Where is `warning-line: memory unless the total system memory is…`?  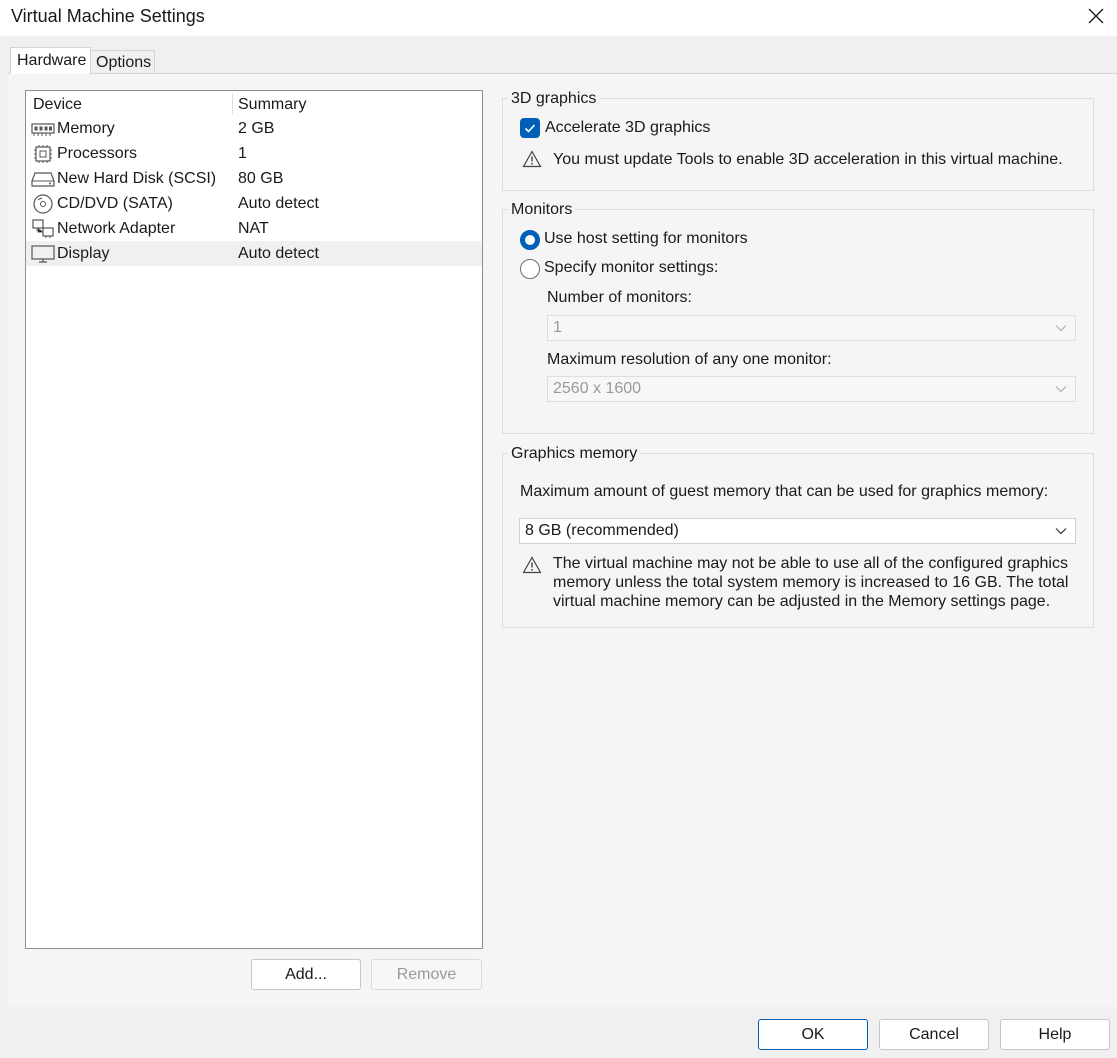 warning-line: memory unless the total system memory is… is located at coordinates (811, 582).